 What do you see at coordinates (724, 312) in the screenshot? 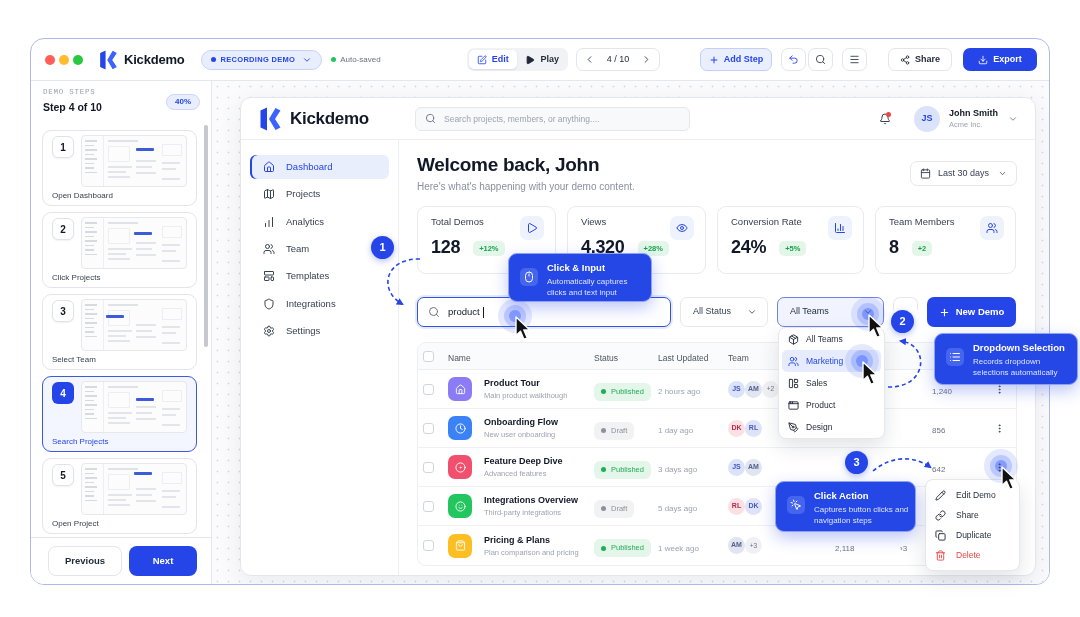
I see `status-filter: All Status` at bounding box center [724, 312].